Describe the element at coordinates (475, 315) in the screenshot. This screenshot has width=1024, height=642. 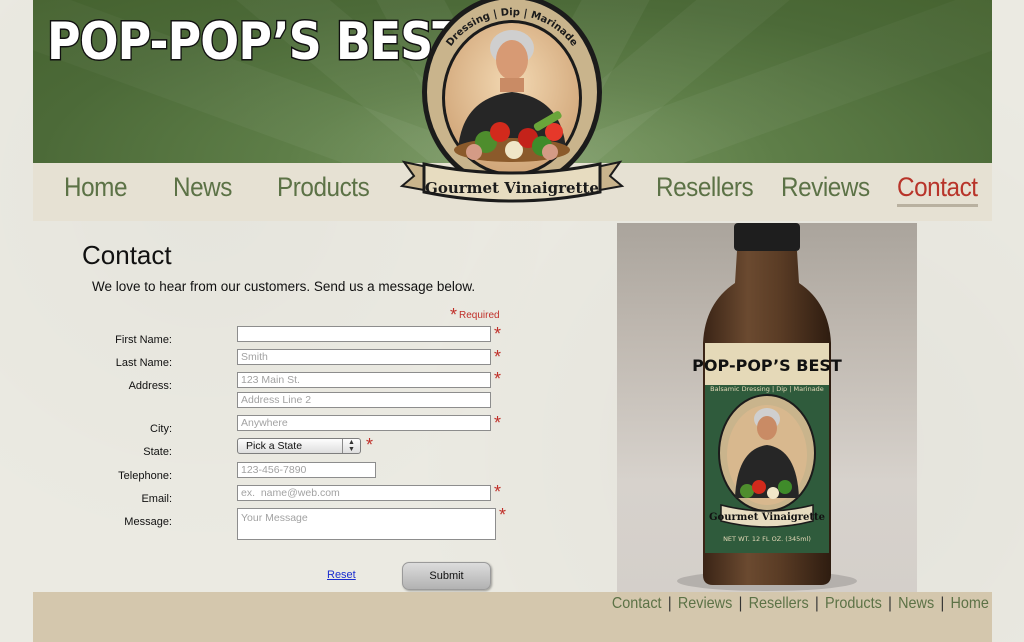
I see `required-note: * Required` at that location.